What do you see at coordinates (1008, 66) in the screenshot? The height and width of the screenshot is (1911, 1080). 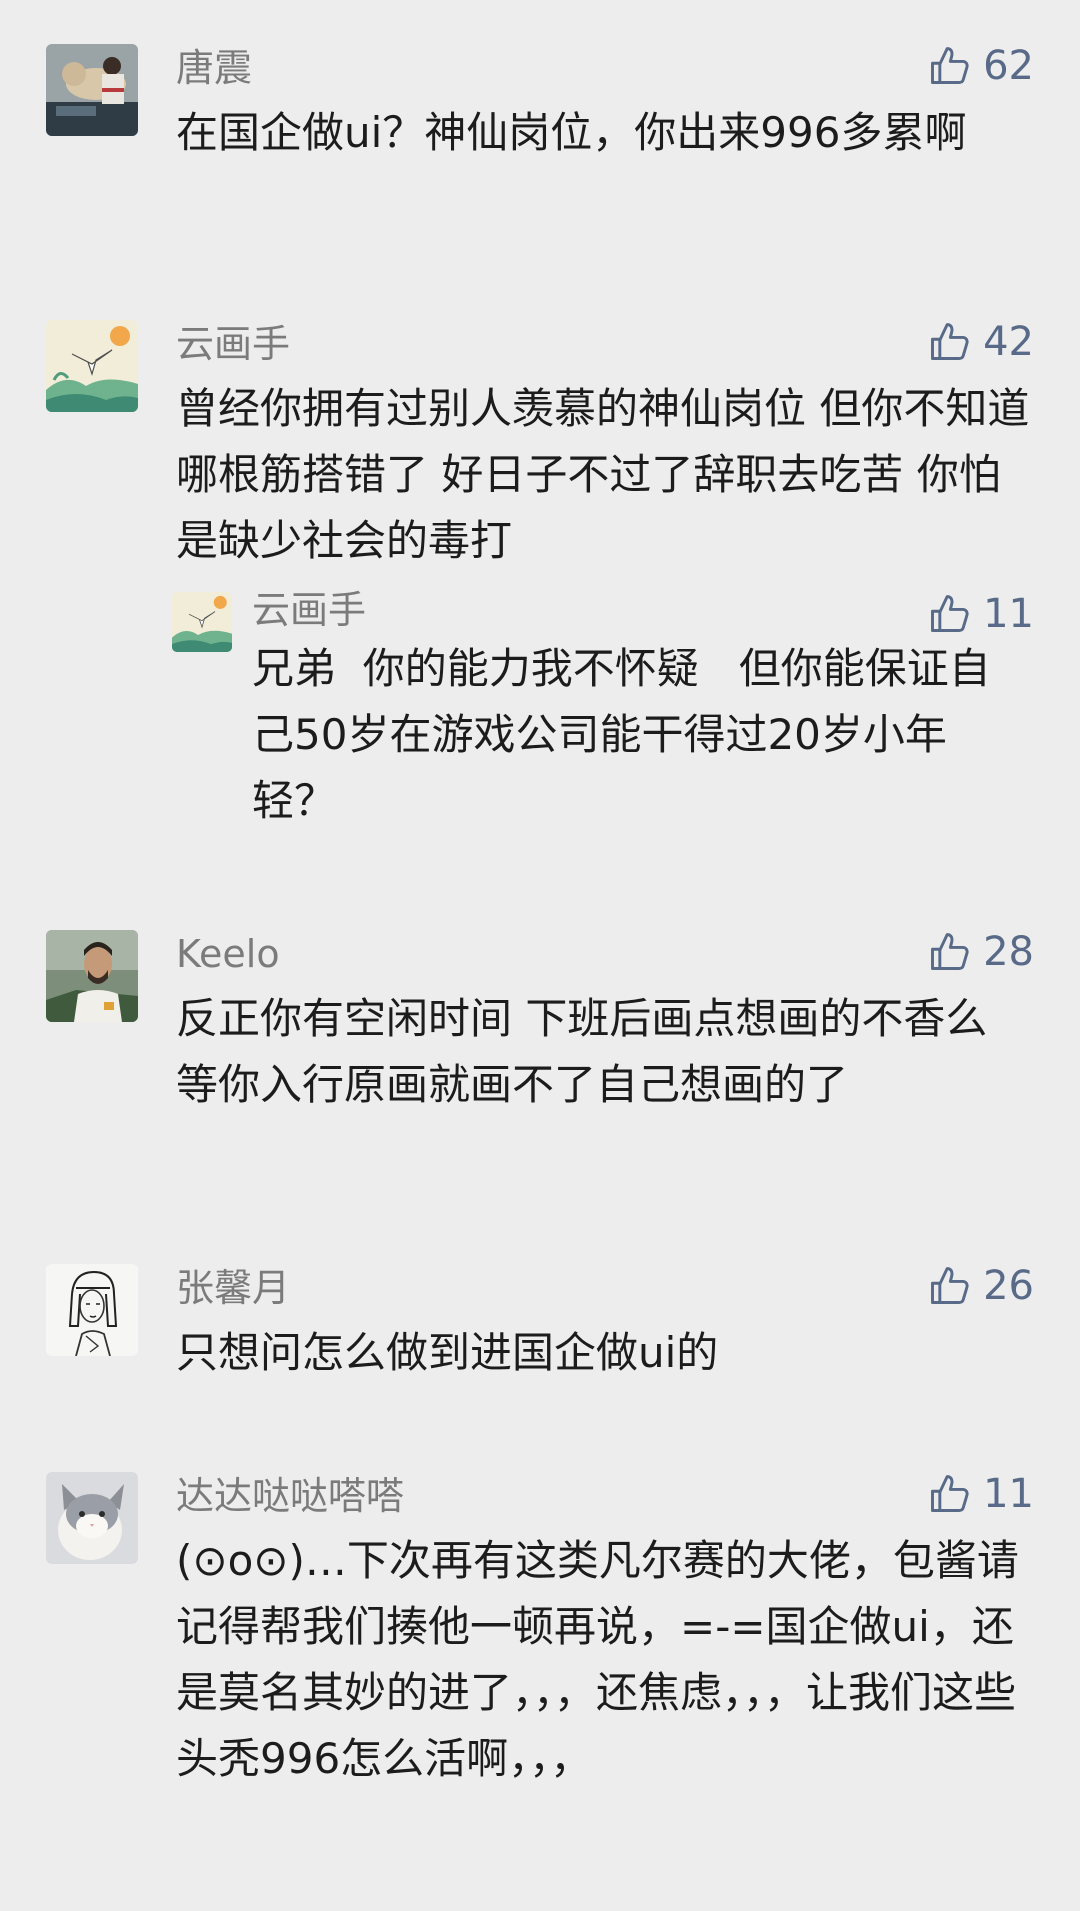 I see `like-count: 62` at bounding box center [1008, 66].